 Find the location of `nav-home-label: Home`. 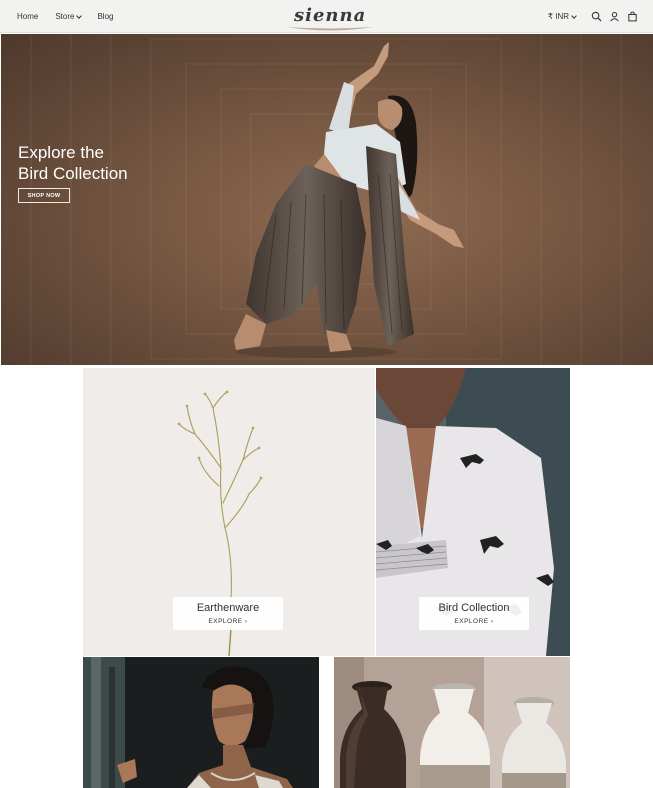

nav-home-label: Home is located at coordinates (28, 16).